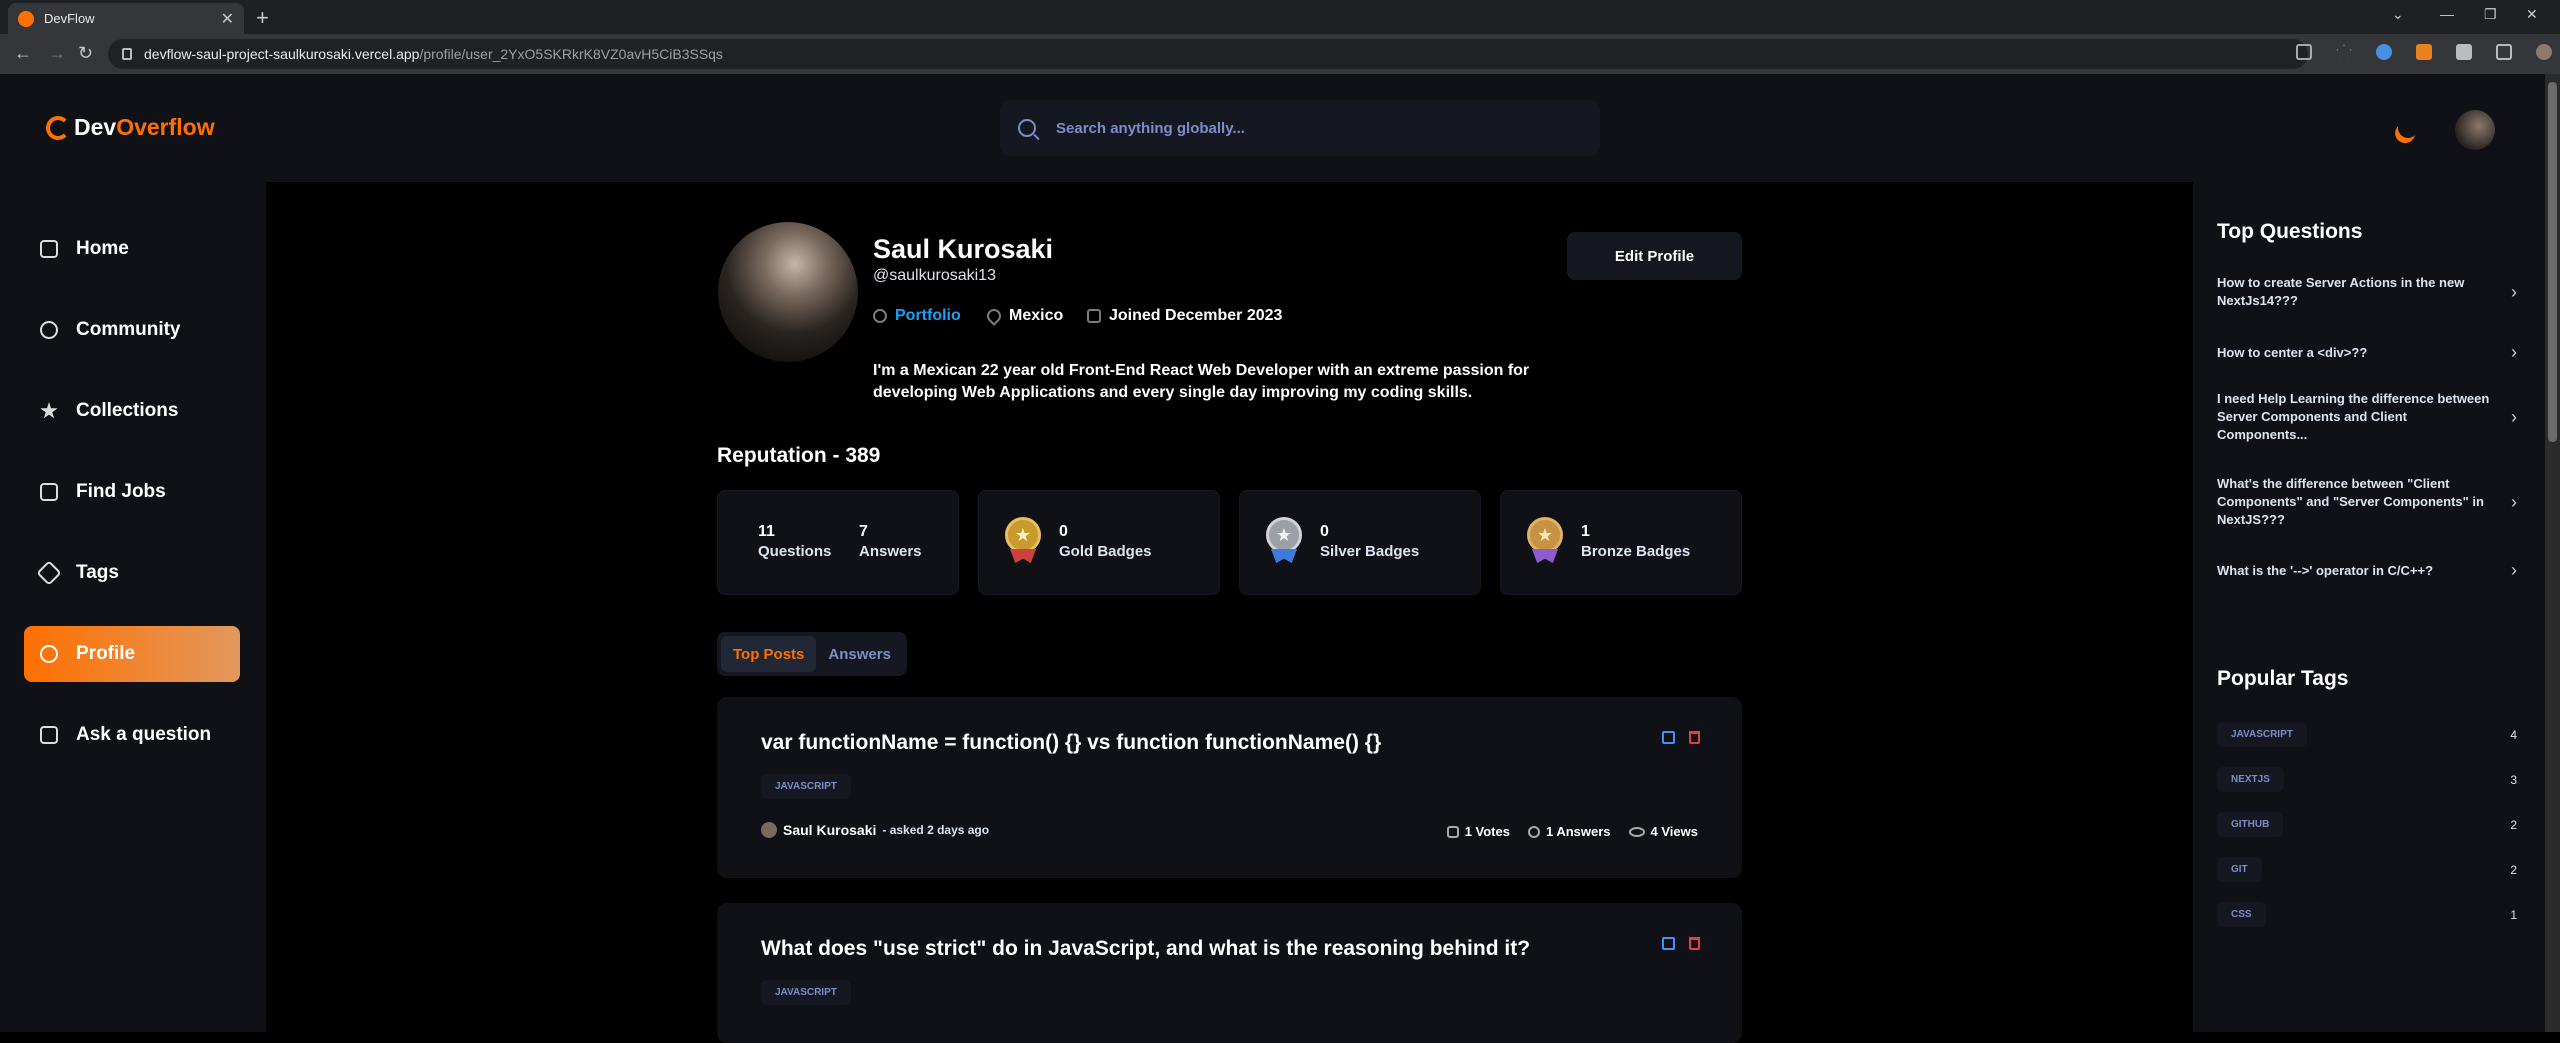  I want to click on silver-medal-icon: ★, so click(1284, 541).